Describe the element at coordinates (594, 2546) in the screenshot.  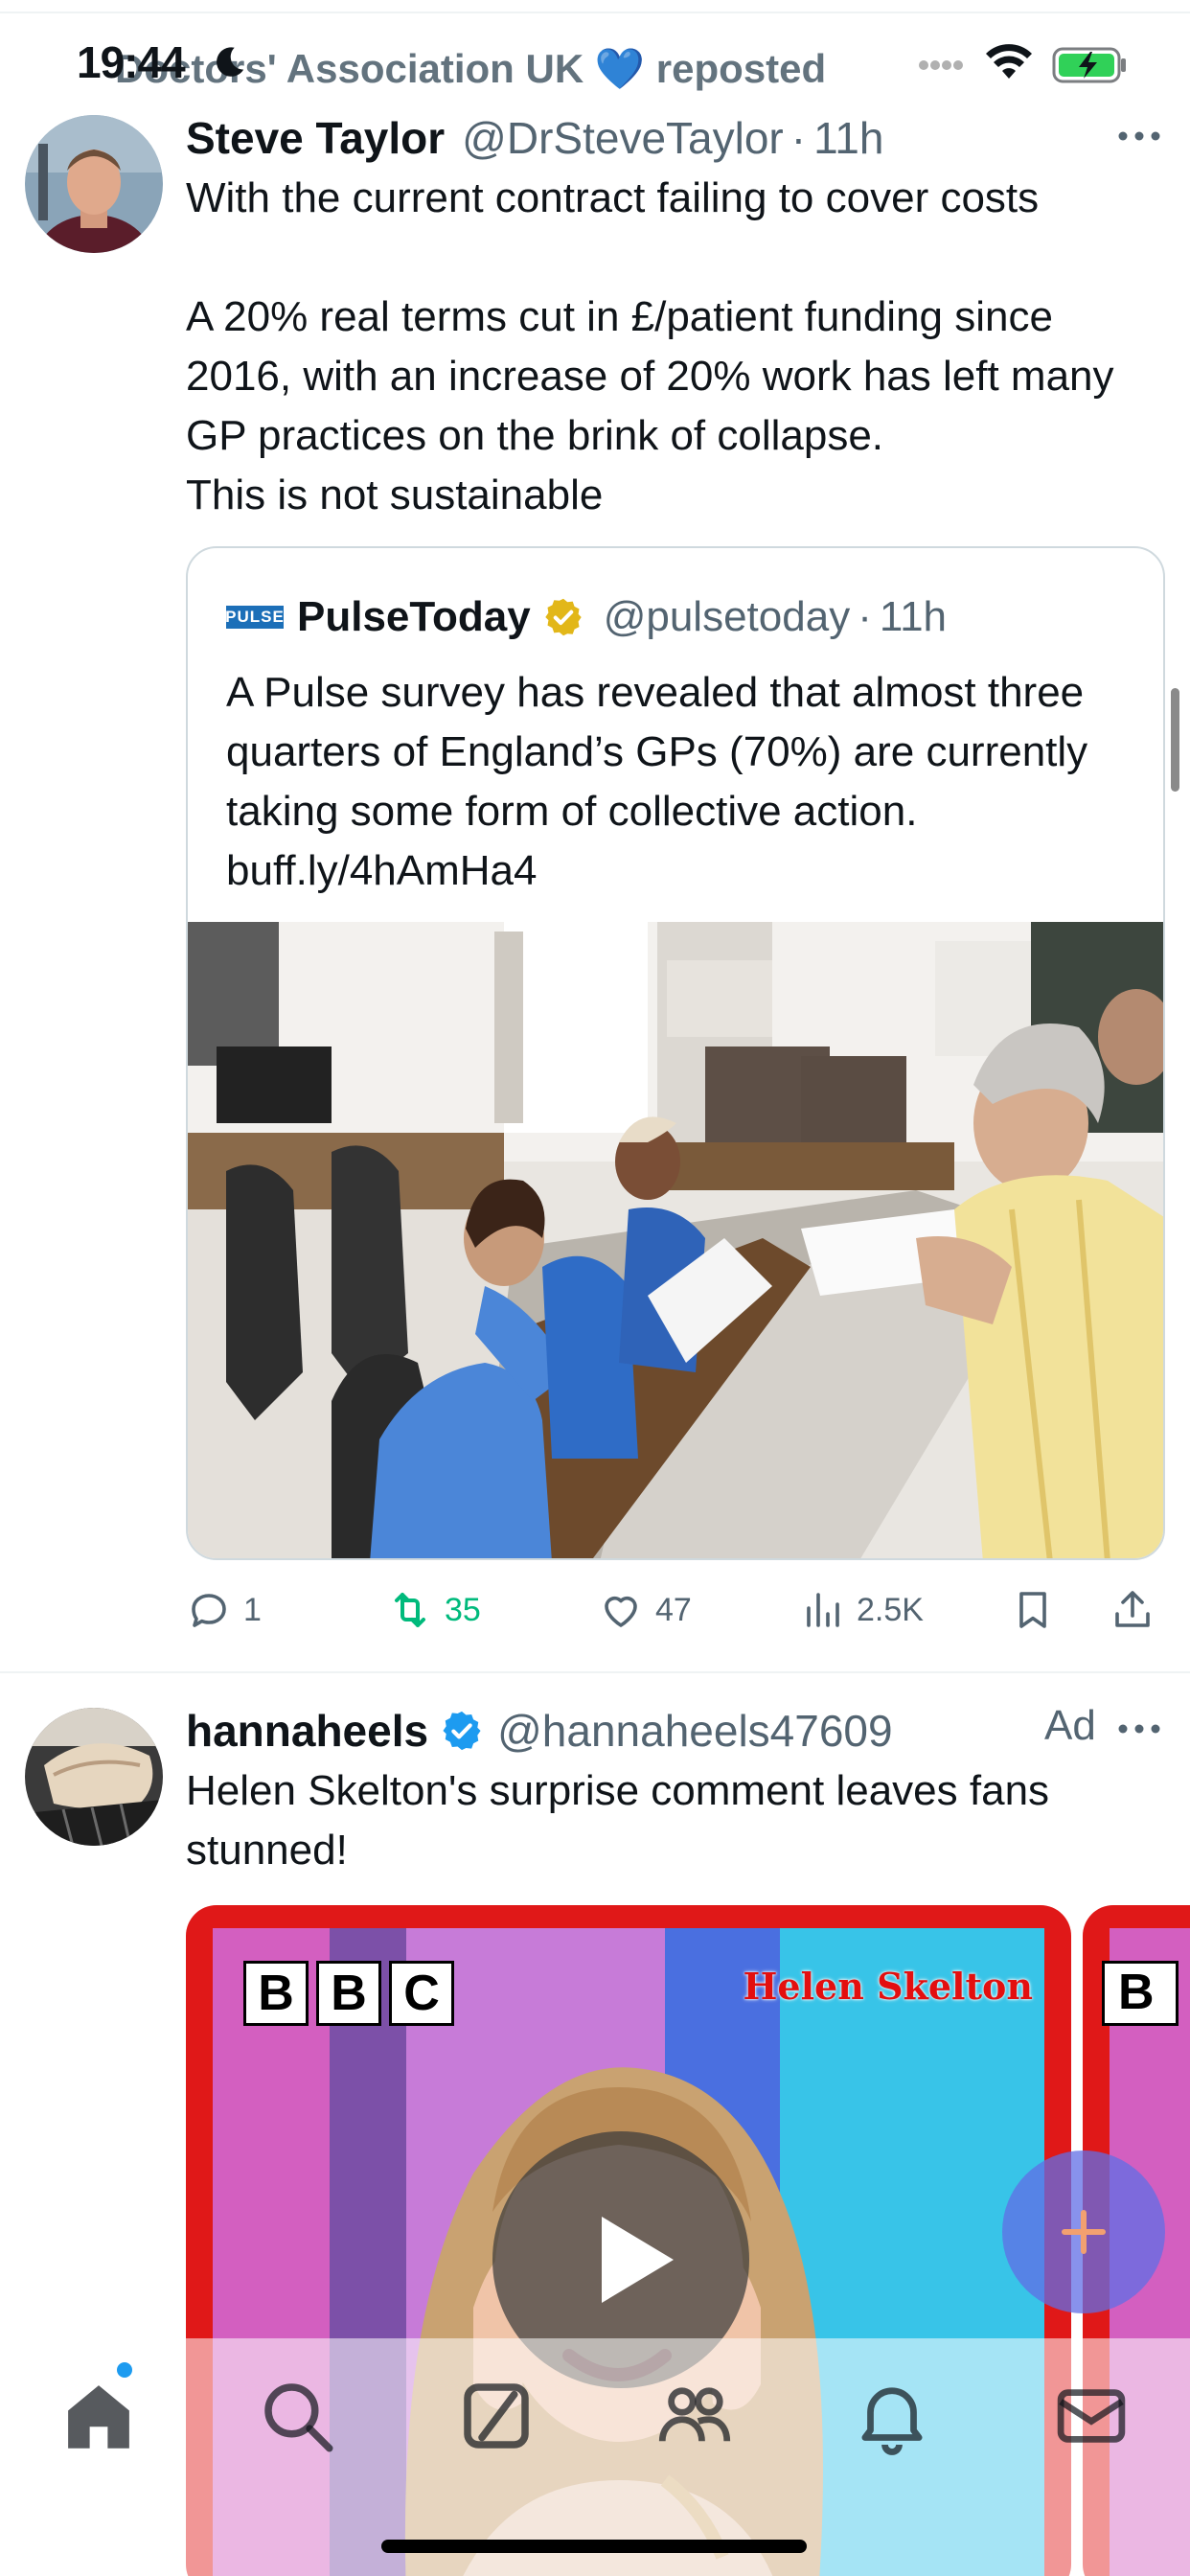
I see `home-indicator` at that location.